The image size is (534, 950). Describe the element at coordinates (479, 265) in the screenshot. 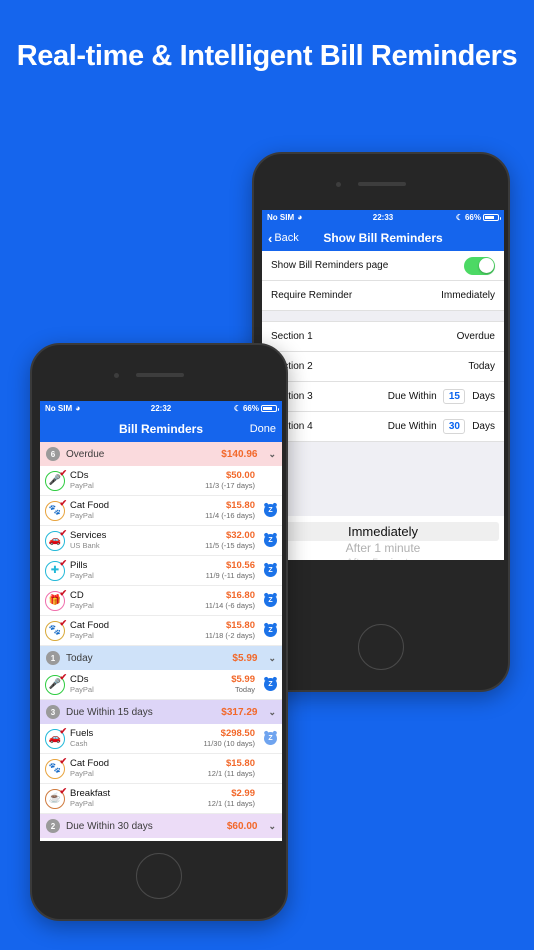

I see `show-bill-reminders-toggle` at that location.